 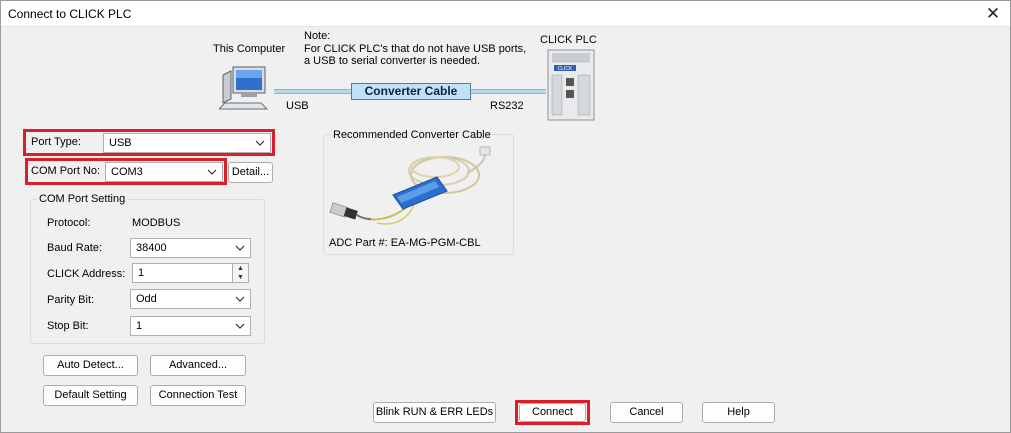 What do you see at coordinates (507, 106) in the screenshot?
I see `rs232-label: RS232` at bounding box center [507, 106].